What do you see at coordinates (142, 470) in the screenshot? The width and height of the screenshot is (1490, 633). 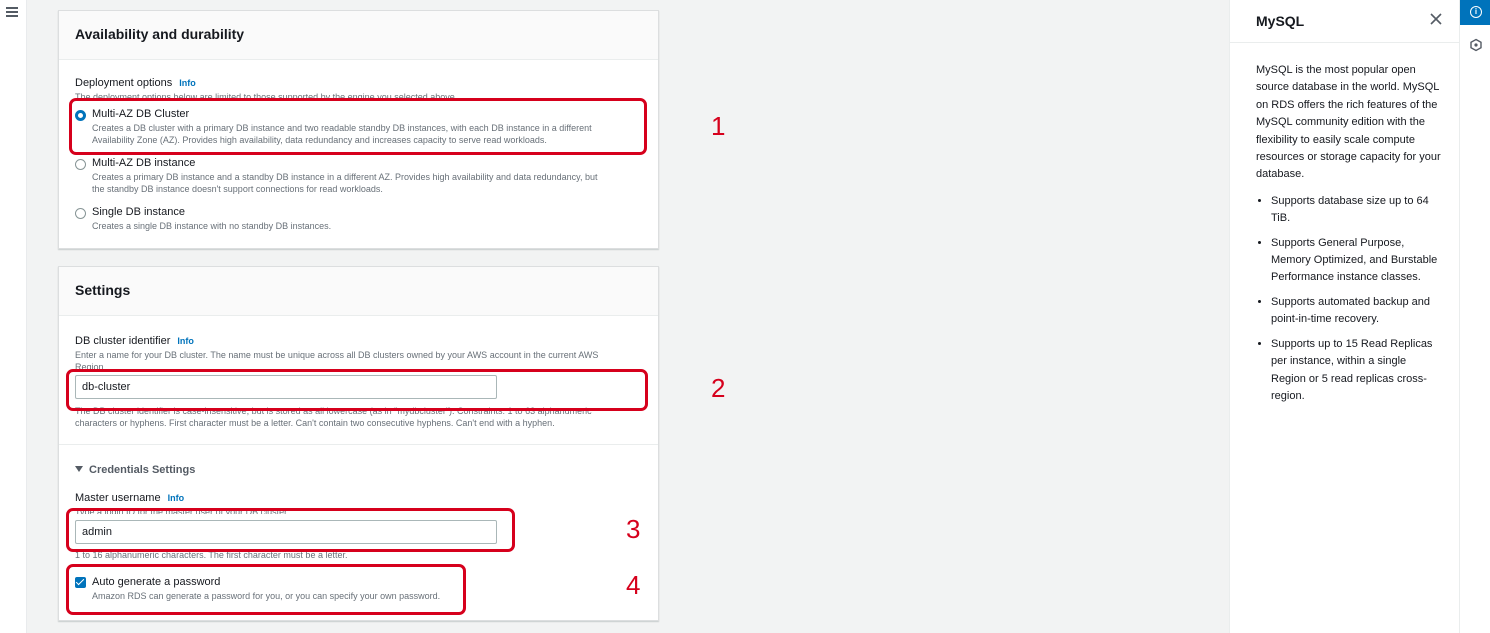 I see `credentials-settings-label: Credentials Settings` at bounding box center [142, 470].